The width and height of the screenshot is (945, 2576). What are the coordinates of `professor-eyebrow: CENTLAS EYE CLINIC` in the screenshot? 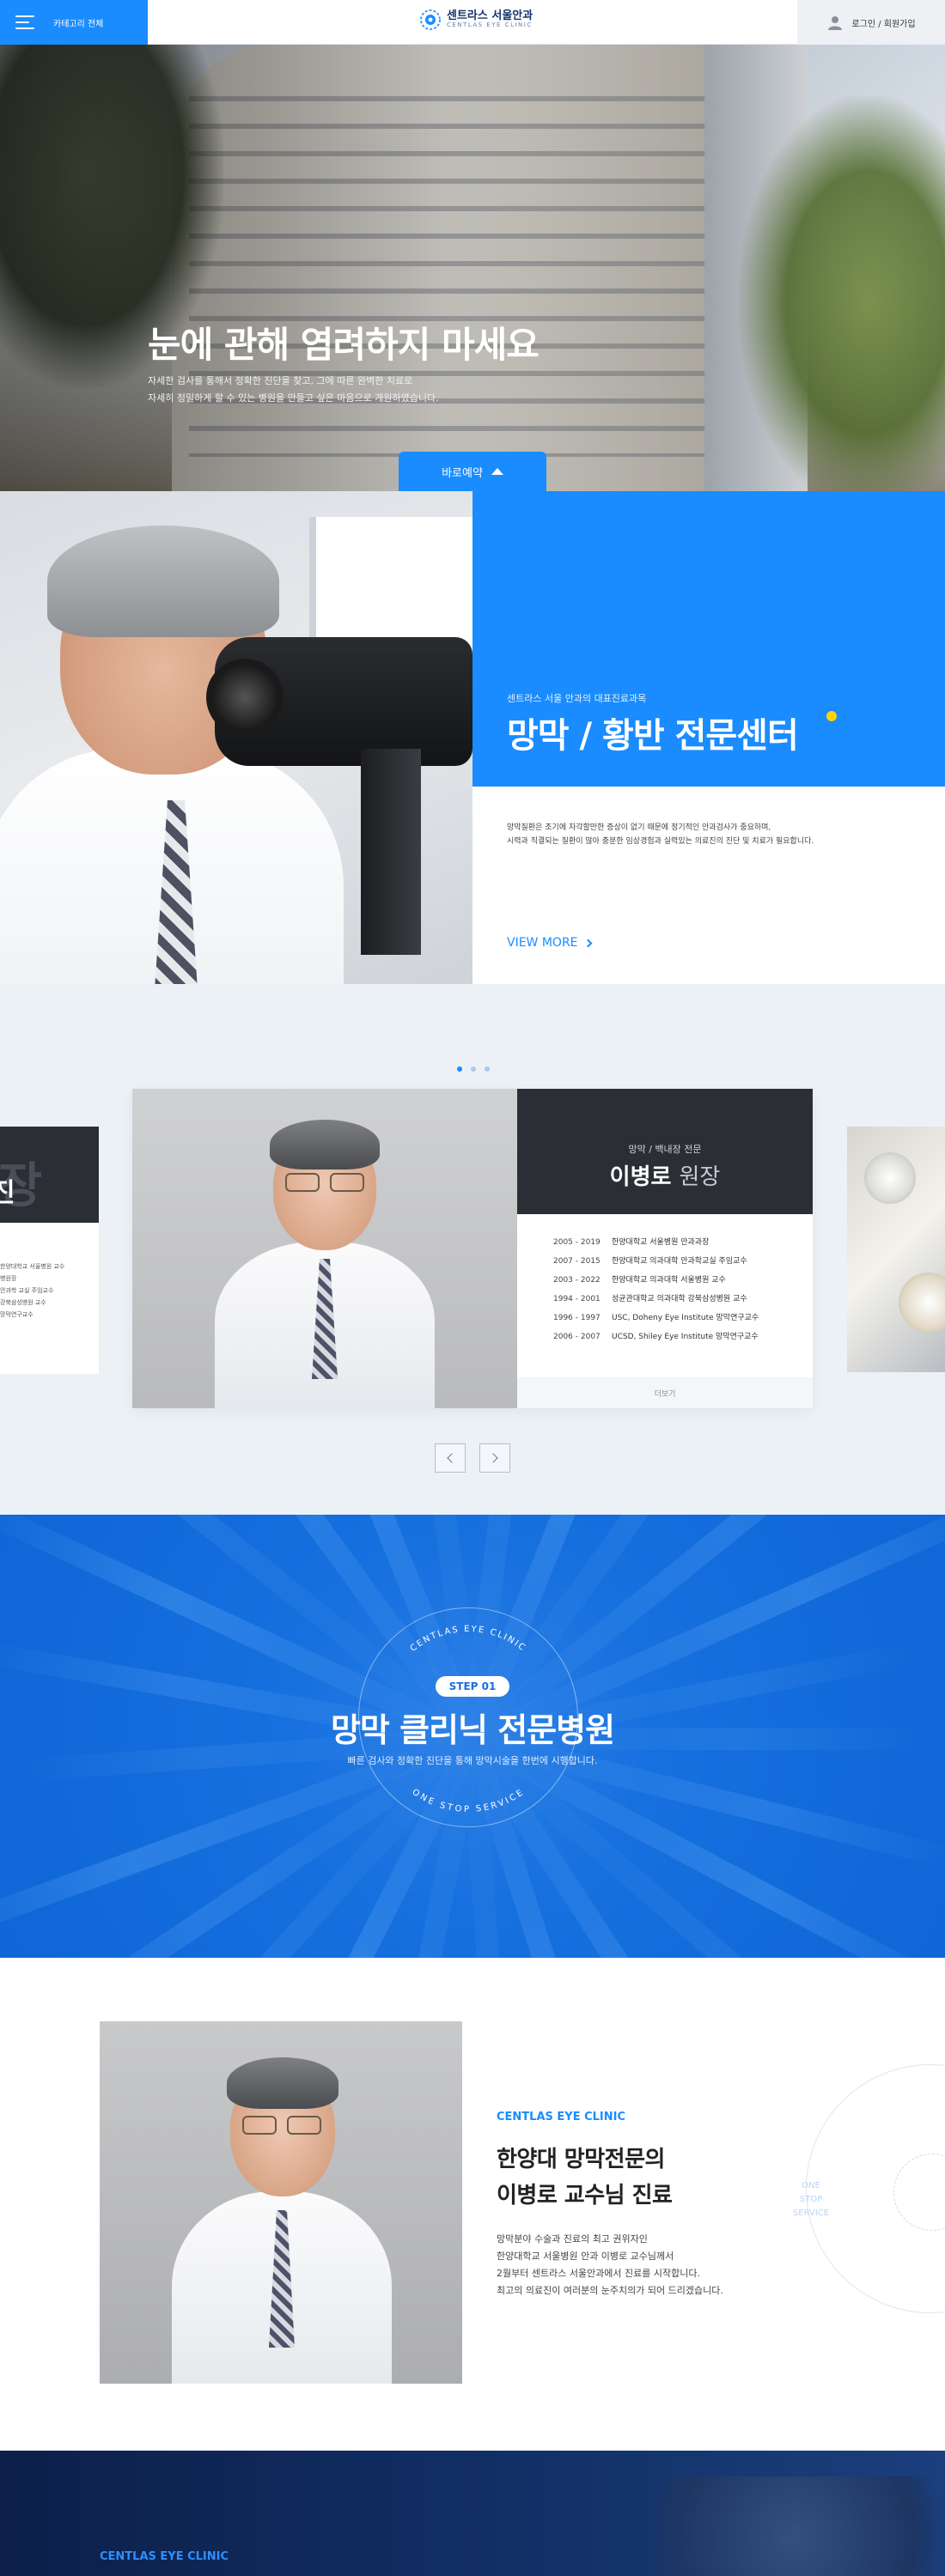 It's located at (561, 2117).